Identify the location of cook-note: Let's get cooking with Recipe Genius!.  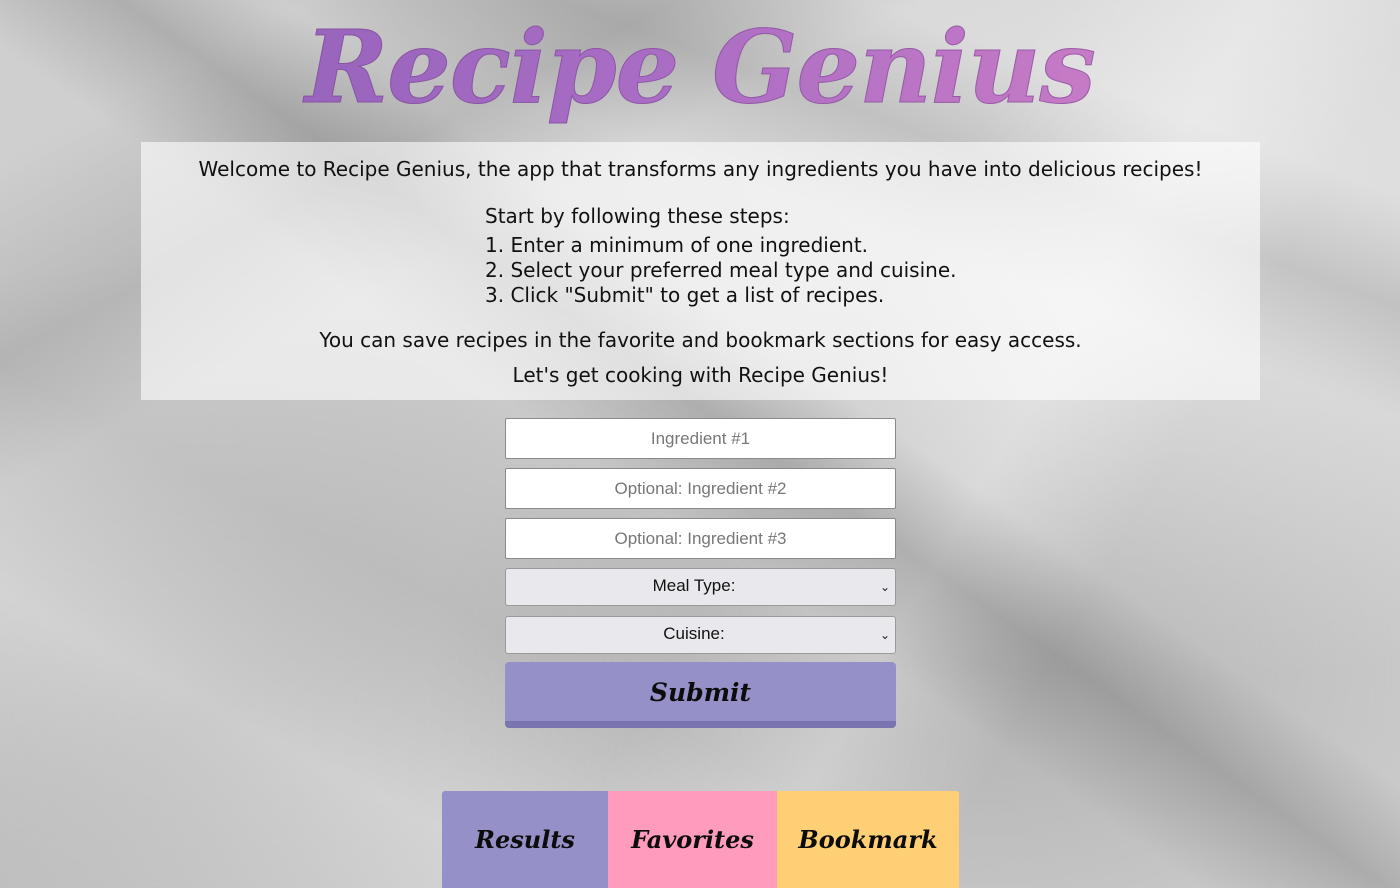
(700, 375).